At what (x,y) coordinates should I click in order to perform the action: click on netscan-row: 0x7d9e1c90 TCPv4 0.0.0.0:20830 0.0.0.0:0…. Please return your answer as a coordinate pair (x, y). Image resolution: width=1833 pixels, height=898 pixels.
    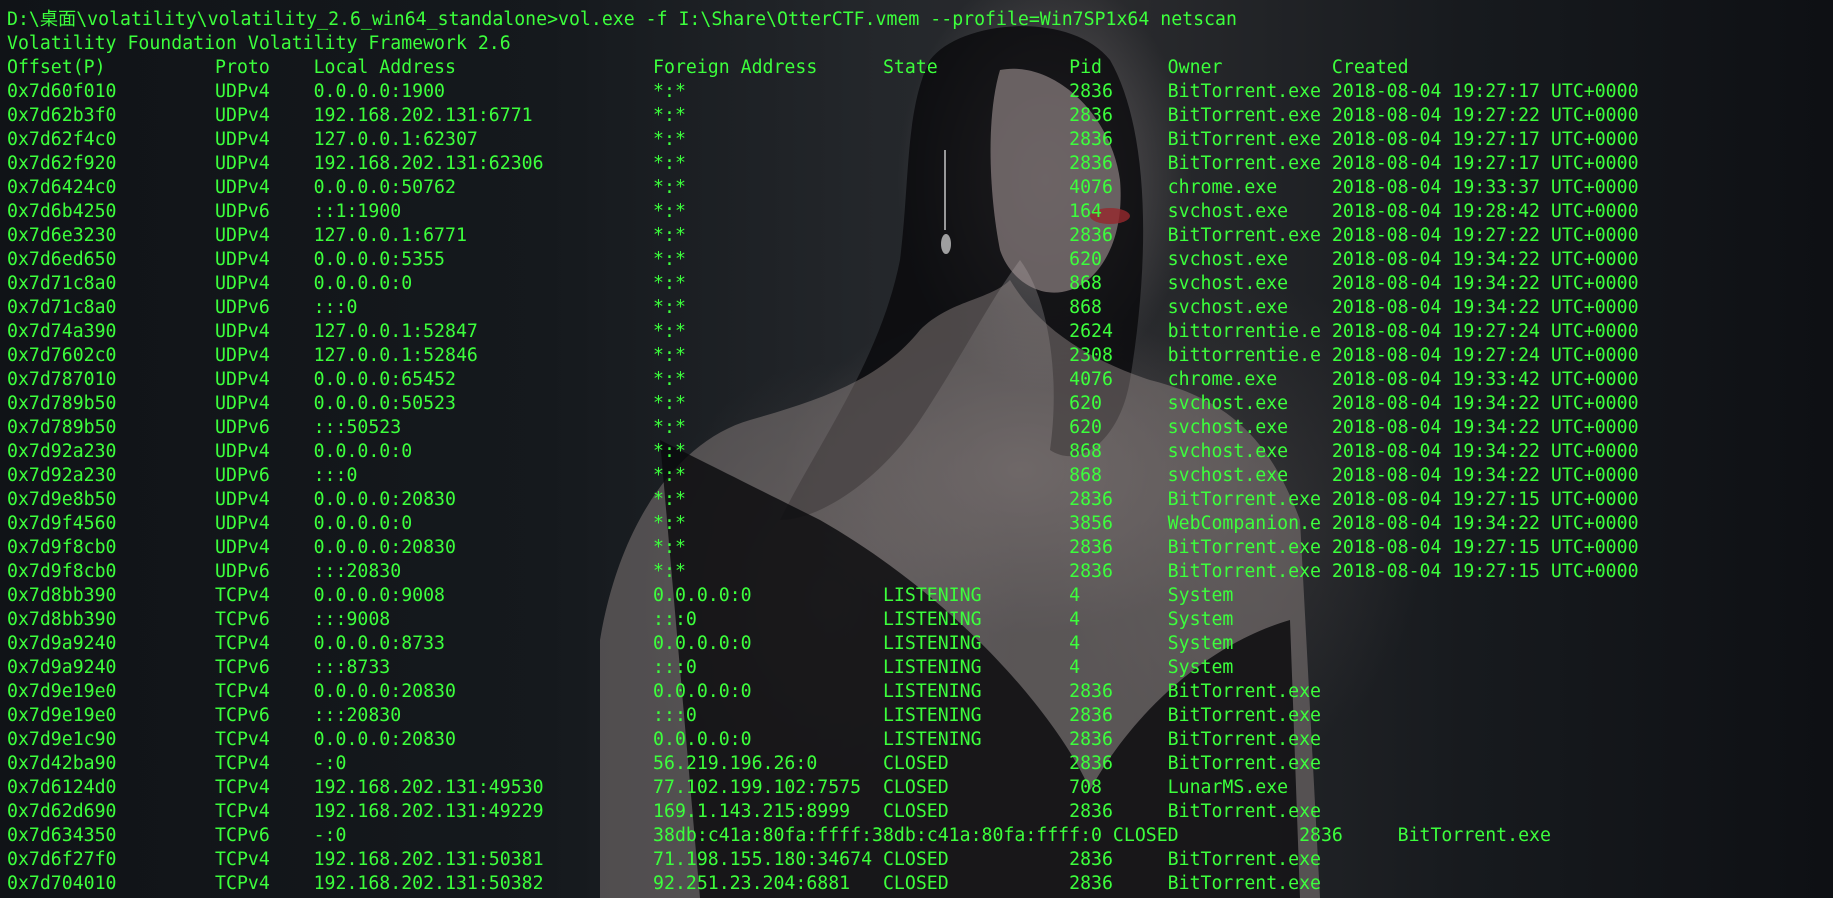
    Looking at the image, I should click on (664, 739).